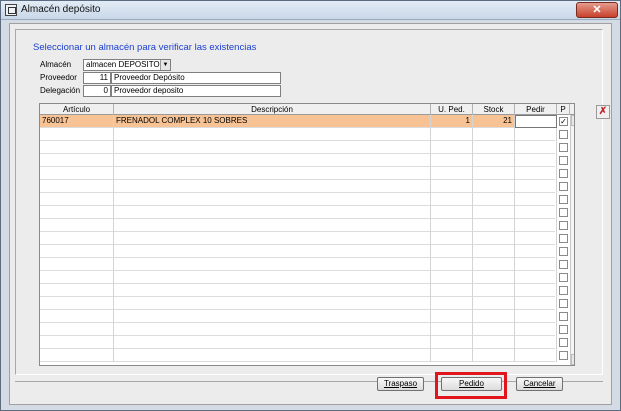 This screenshot has width=621, height=411. Describe the element at coordinates (97, 78) in the screenshot. I see `proveedor-code-field: 11` at that location.